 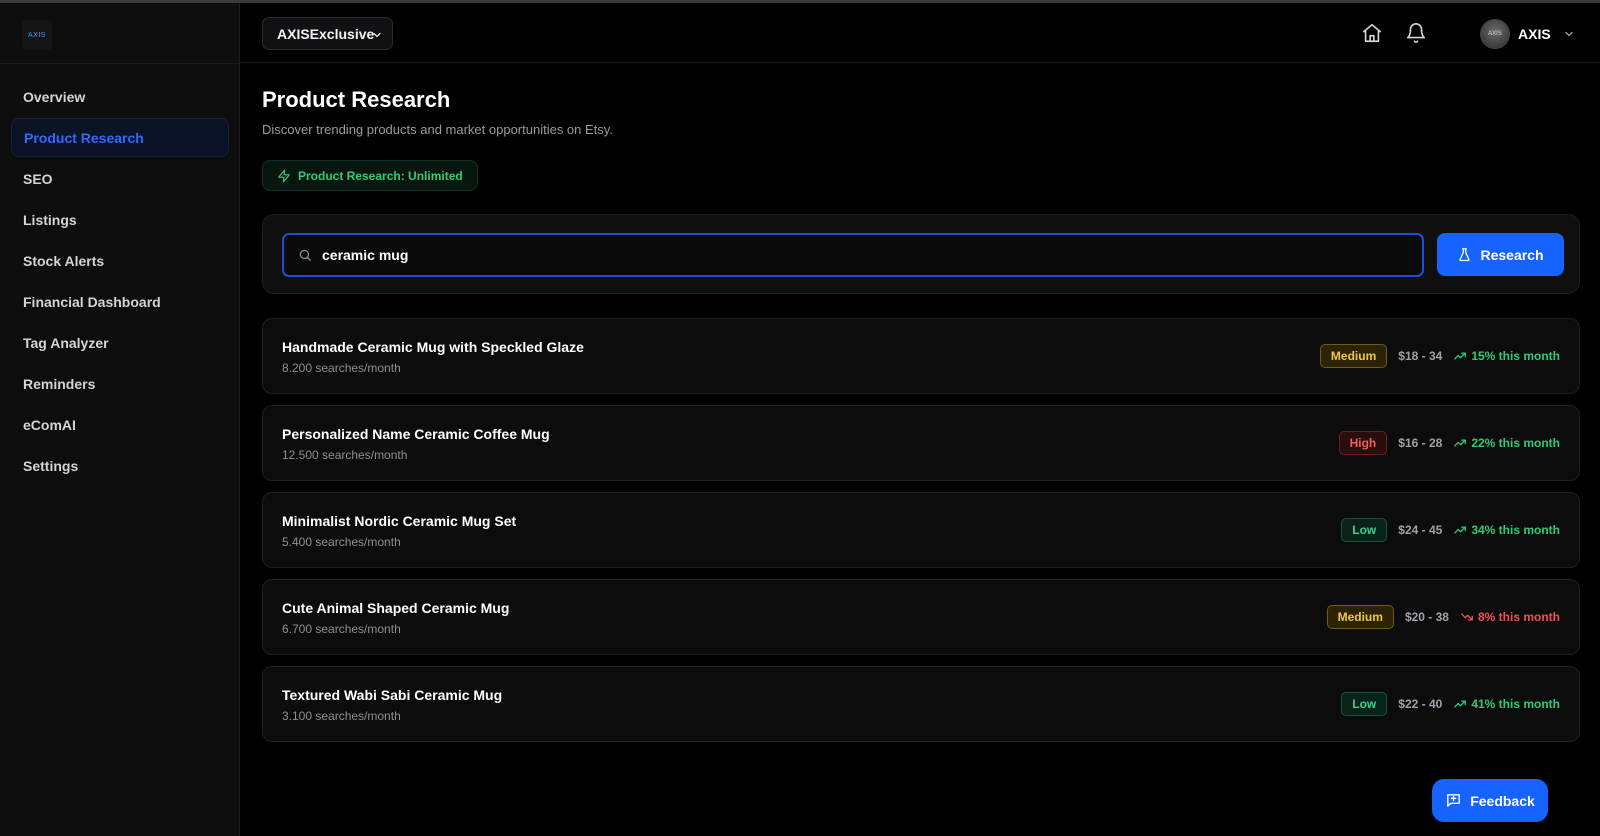 I want to click on sidebar-item-label: Tag Analyzer, so click(x=66, y=342).